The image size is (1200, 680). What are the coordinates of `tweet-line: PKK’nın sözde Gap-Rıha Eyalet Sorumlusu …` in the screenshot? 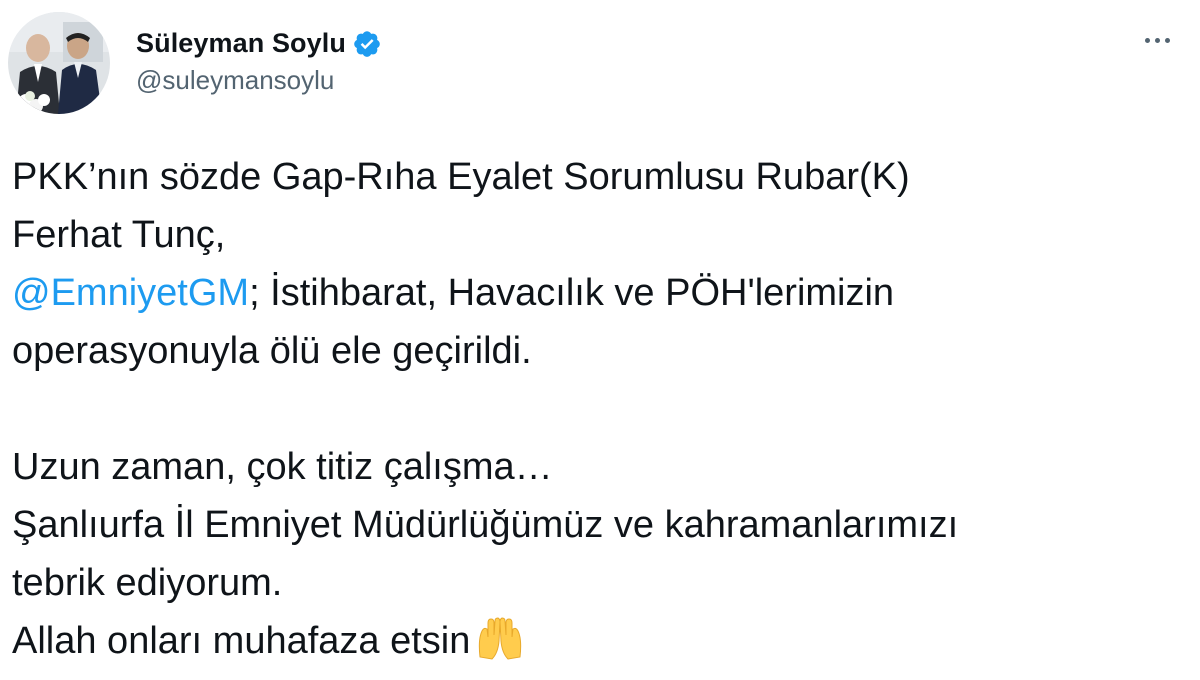 It's located at (461, 177).